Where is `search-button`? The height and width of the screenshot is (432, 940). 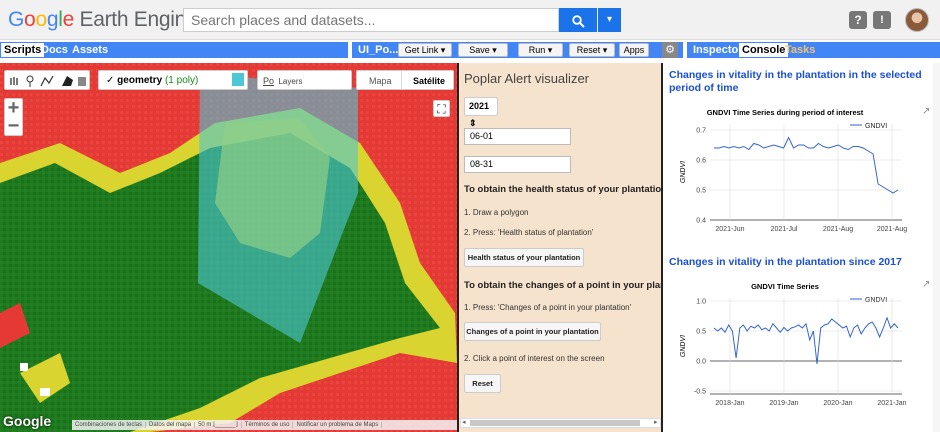 search-button is located at coordinates (578, 20).